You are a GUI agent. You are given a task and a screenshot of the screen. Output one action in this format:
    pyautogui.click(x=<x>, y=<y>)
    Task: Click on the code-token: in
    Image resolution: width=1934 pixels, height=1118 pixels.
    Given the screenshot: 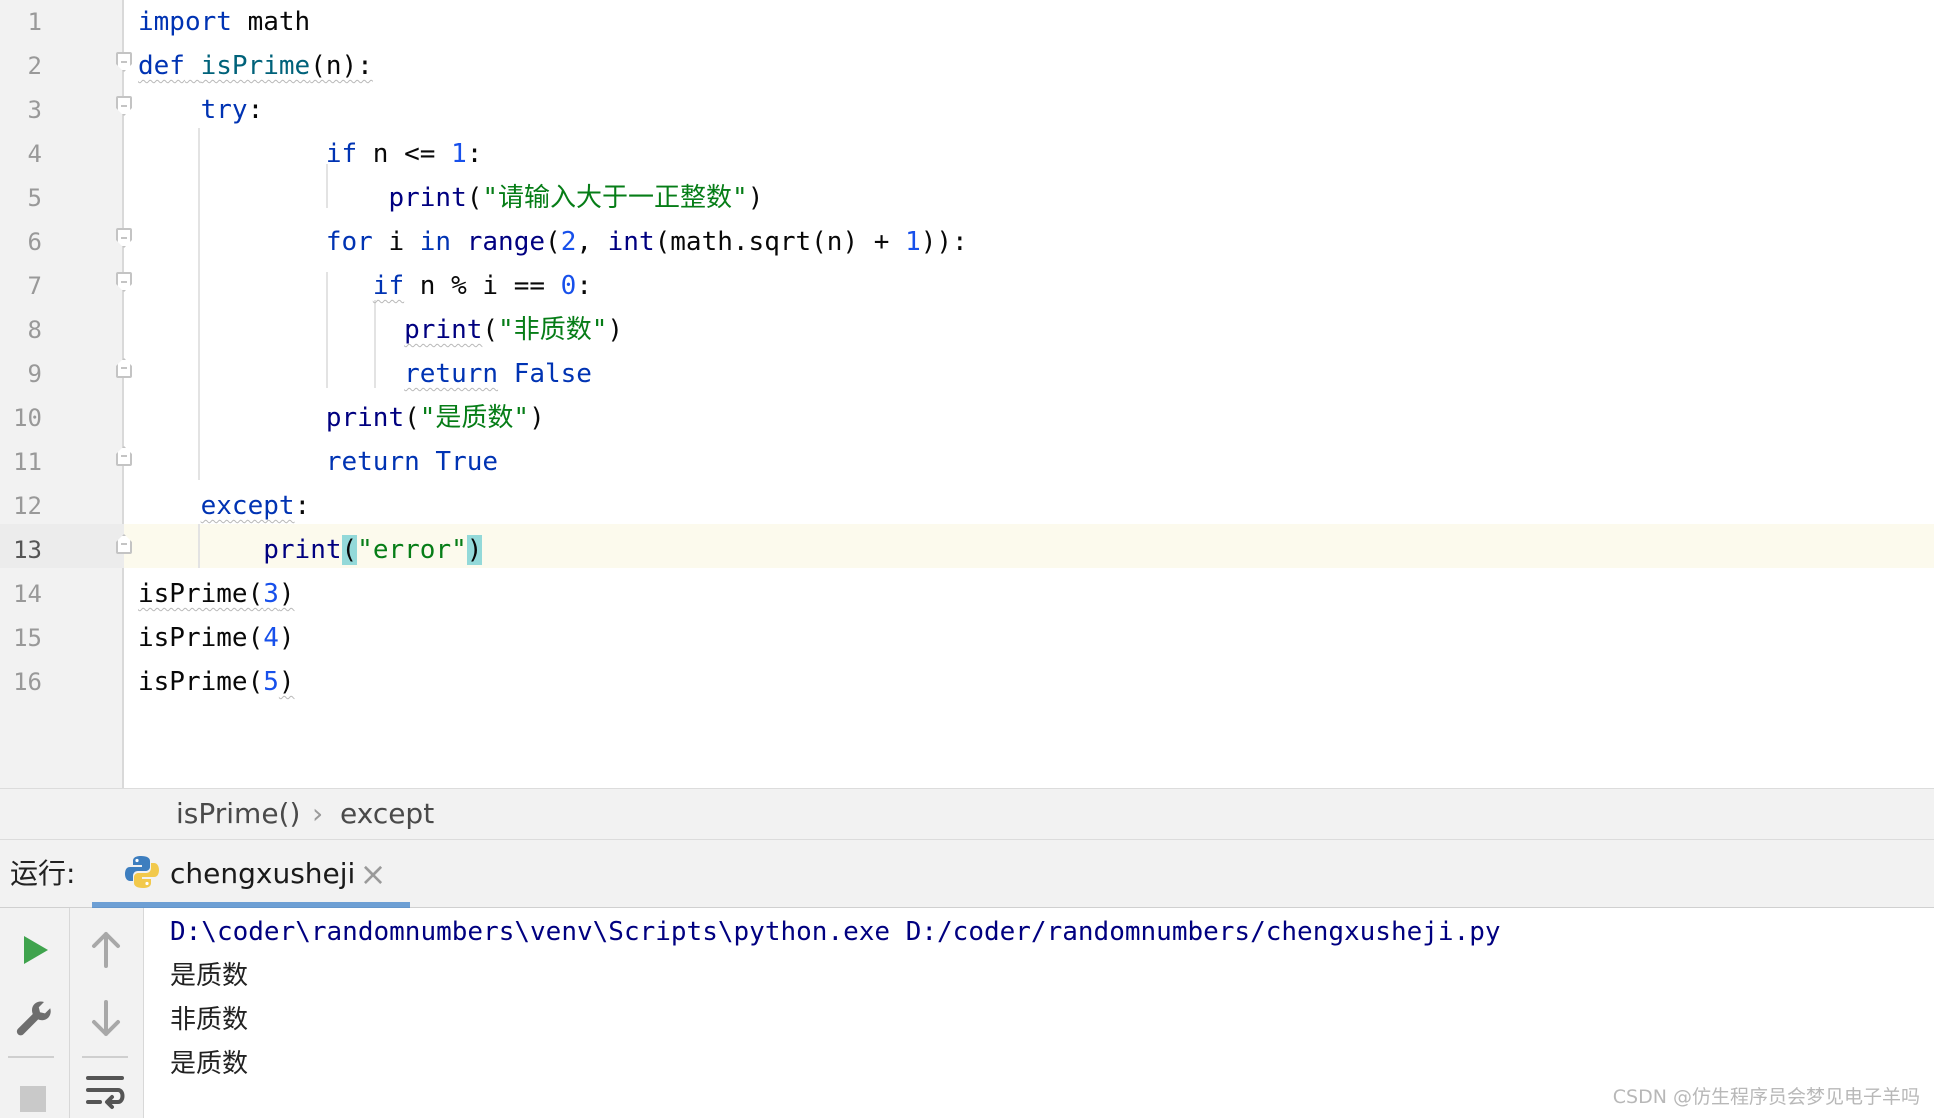 What is the action you would take?
    pyautogui.click(x=435, y=242)
    